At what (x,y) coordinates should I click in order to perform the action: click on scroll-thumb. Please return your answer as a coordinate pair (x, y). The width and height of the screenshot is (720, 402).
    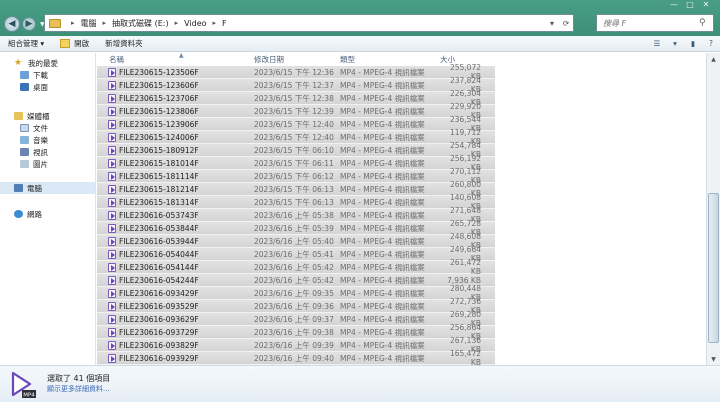
    Looking at the image, I should click on (713, 268).